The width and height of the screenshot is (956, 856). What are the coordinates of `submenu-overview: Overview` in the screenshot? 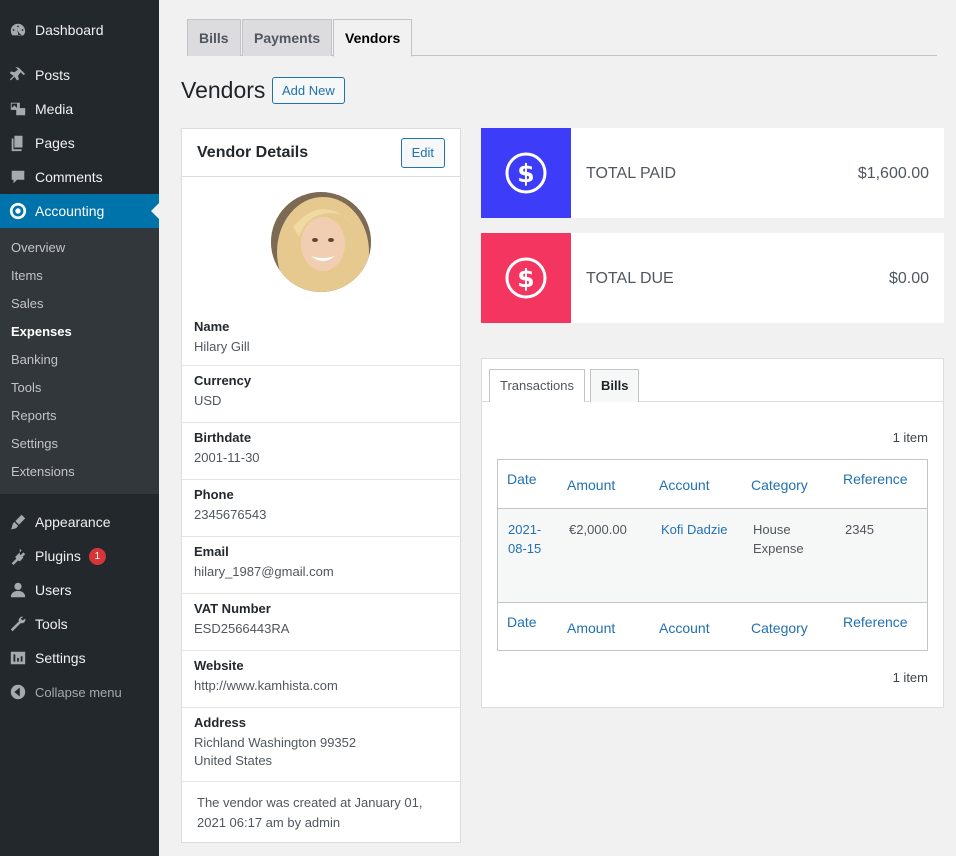 It's located at (79, 248).